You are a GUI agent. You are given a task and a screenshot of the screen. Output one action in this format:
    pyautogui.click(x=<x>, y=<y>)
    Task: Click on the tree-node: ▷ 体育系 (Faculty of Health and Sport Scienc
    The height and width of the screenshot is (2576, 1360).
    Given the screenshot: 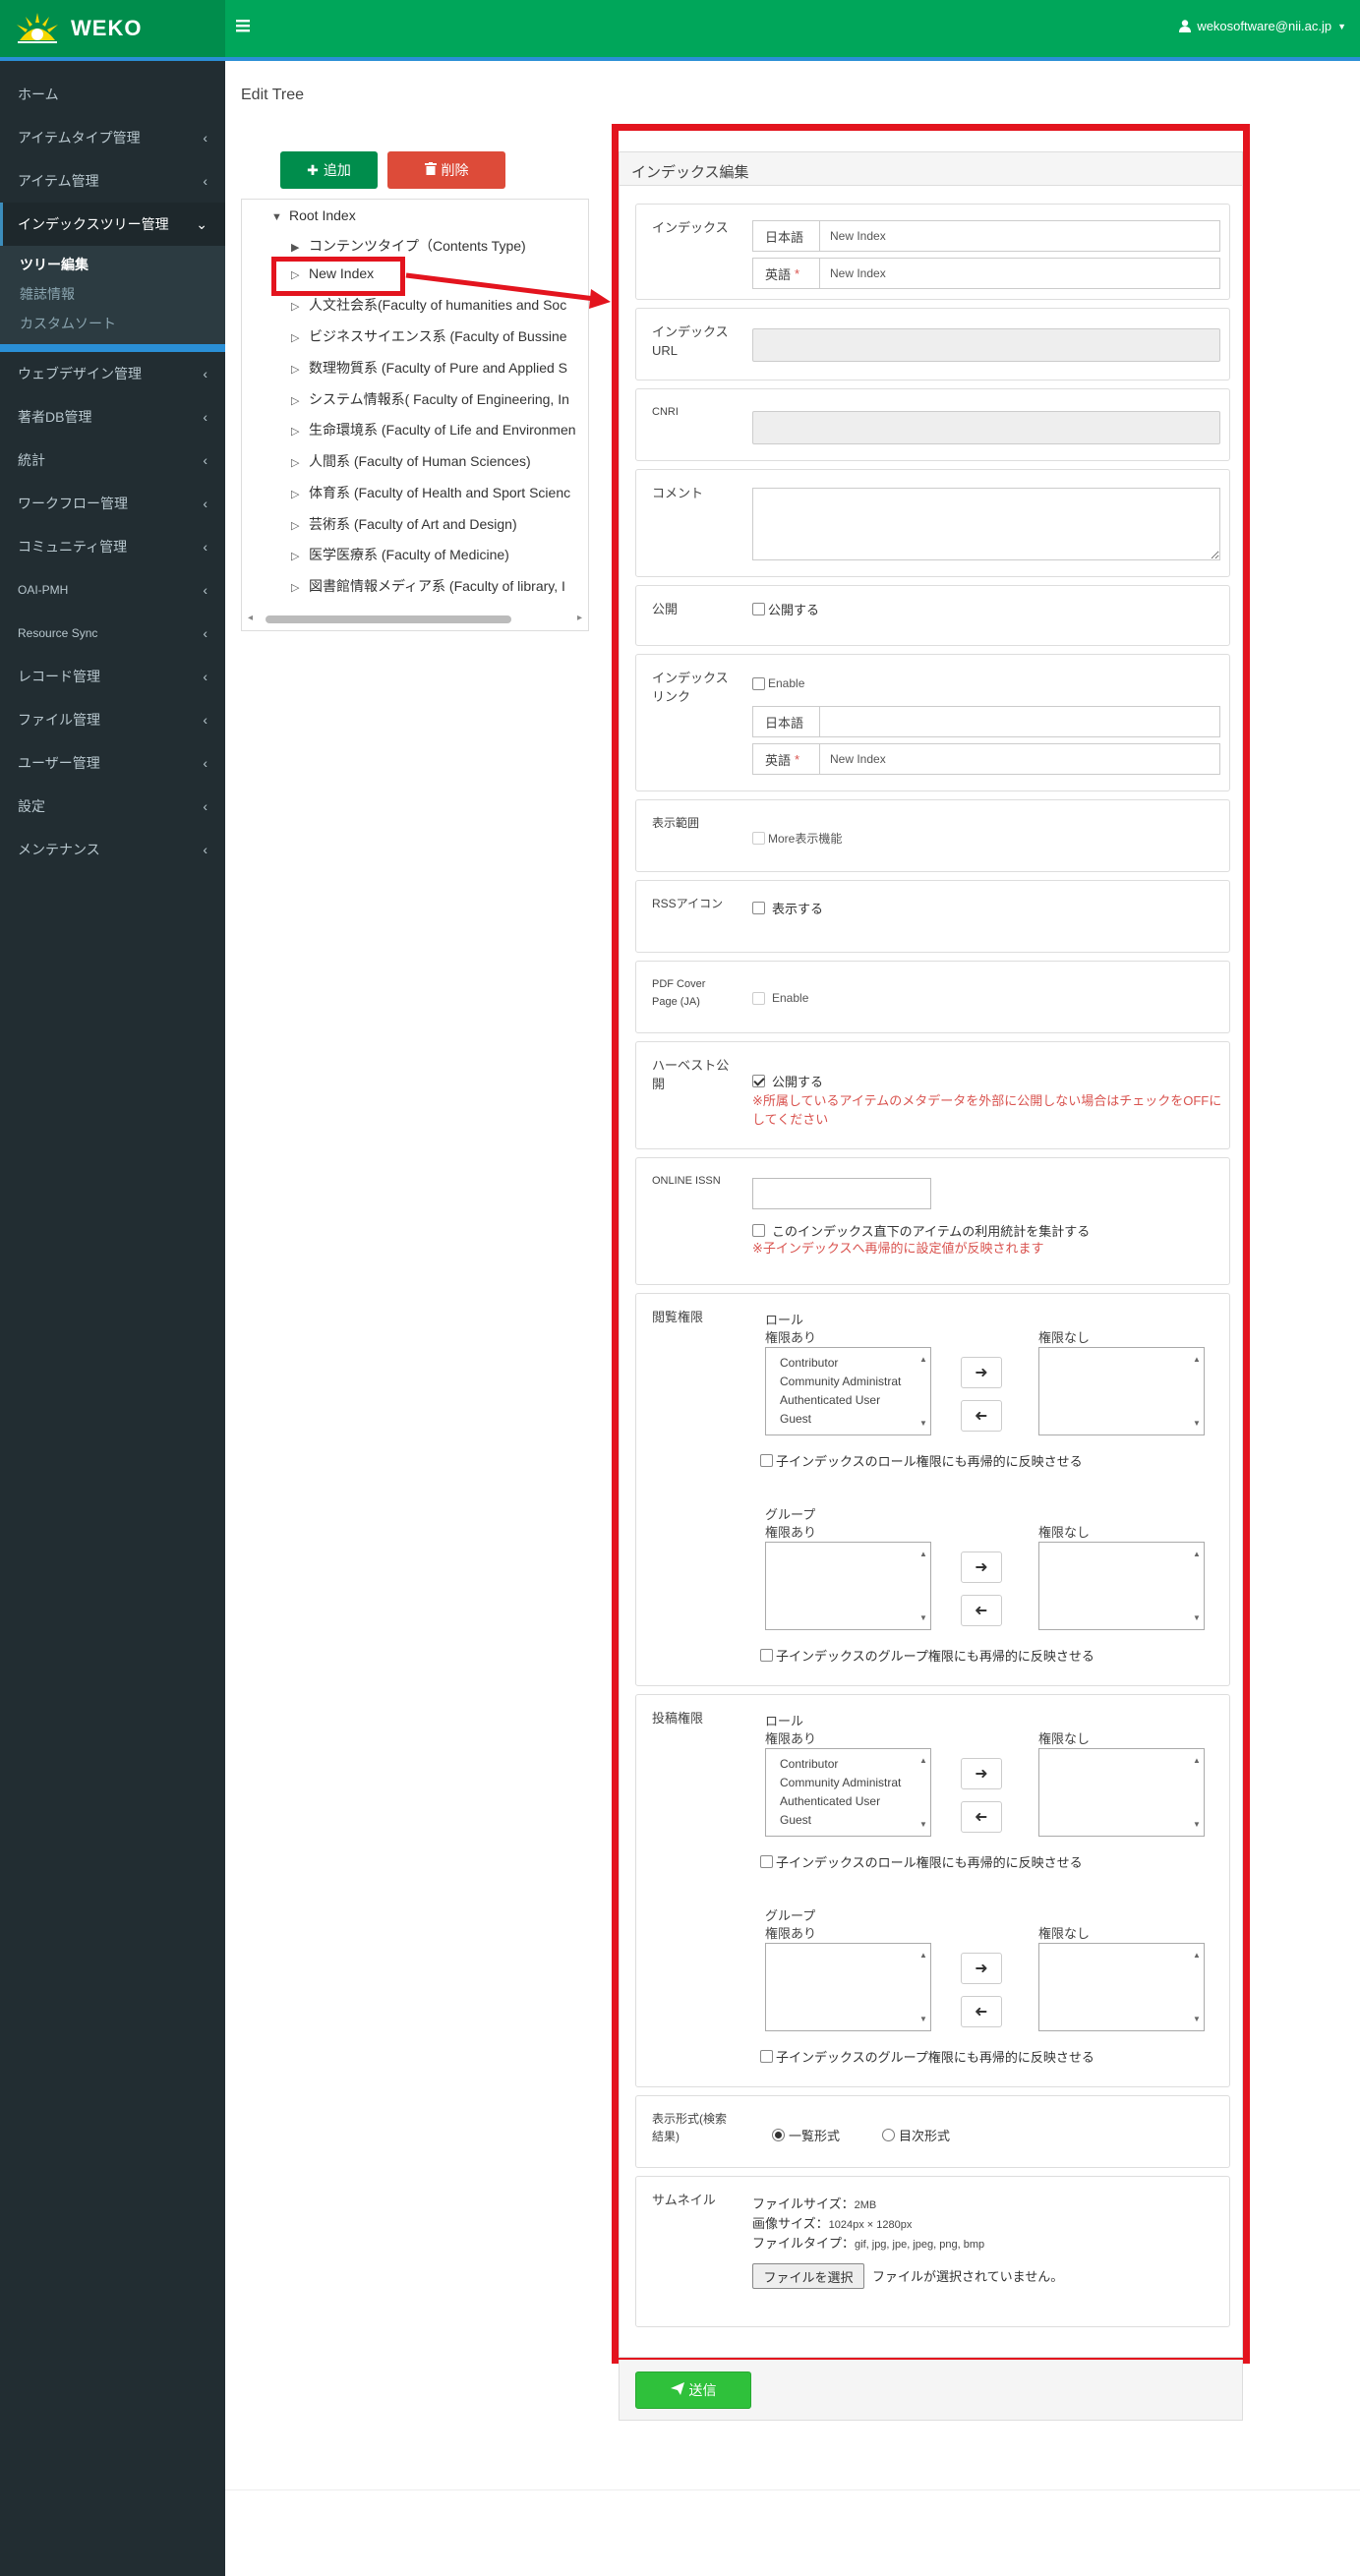 What is the action you would take?
    pyautogui.click(x=430, y=492)
    